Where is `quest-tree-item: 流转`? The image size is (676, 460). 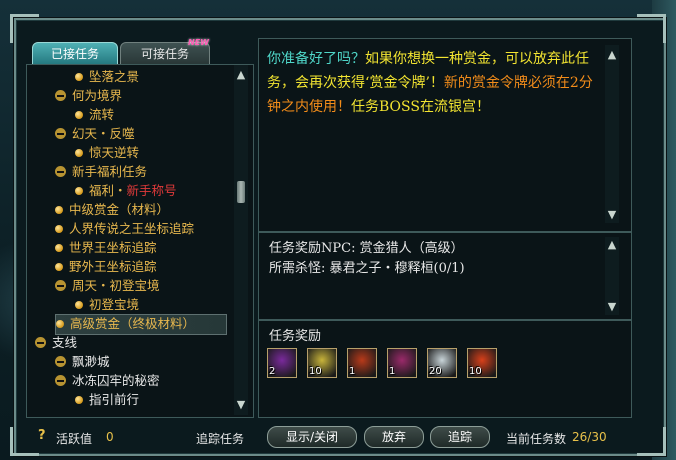 quest-tree-item: 流转 is located at coordinates (94, 114).